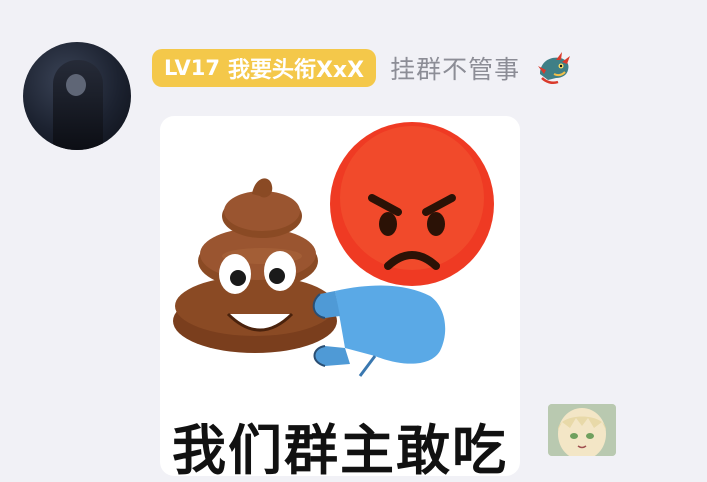 This screenshot has height=482, width=707. Describe the element at coordinates (296, 70) in the screenshot. I see `title-label: 我要头衔XxX` at that location.